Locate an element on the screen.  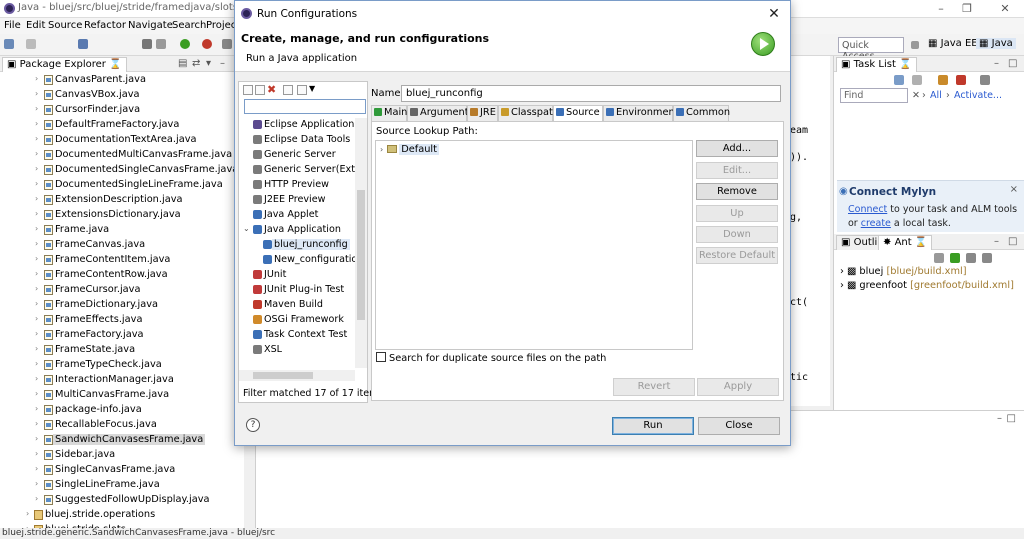
chevron-down-icon: ⌄ is located at coordinates (246, 228).